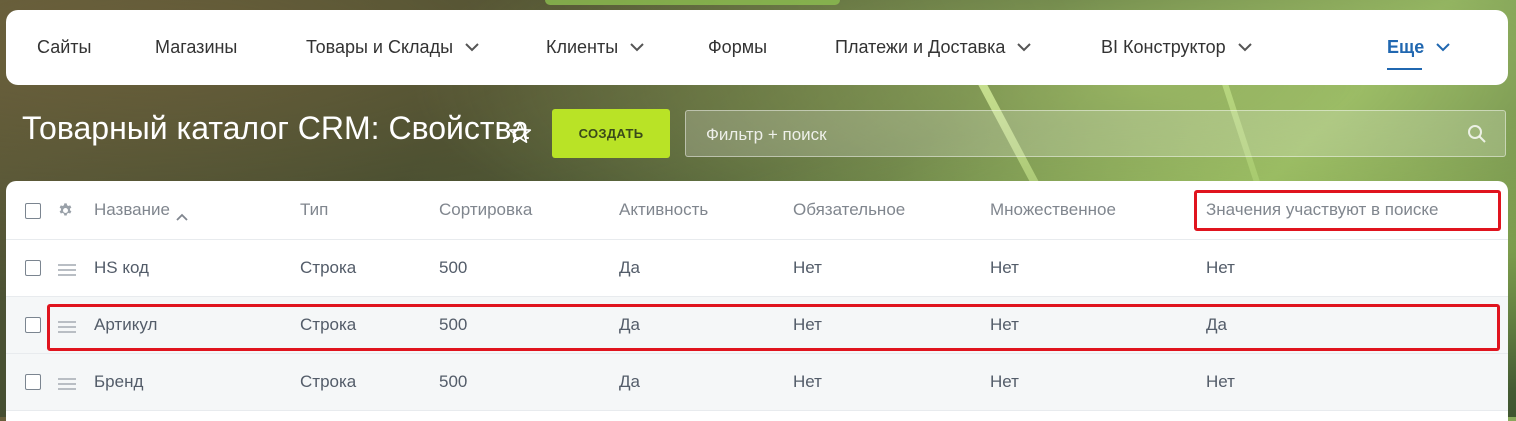 The image size is (1516, 421). What do you see at coordinates (1053, 210) in the screenshot?
I see `column-header-multiple: Множественное` at bounding box center [1053, 210].